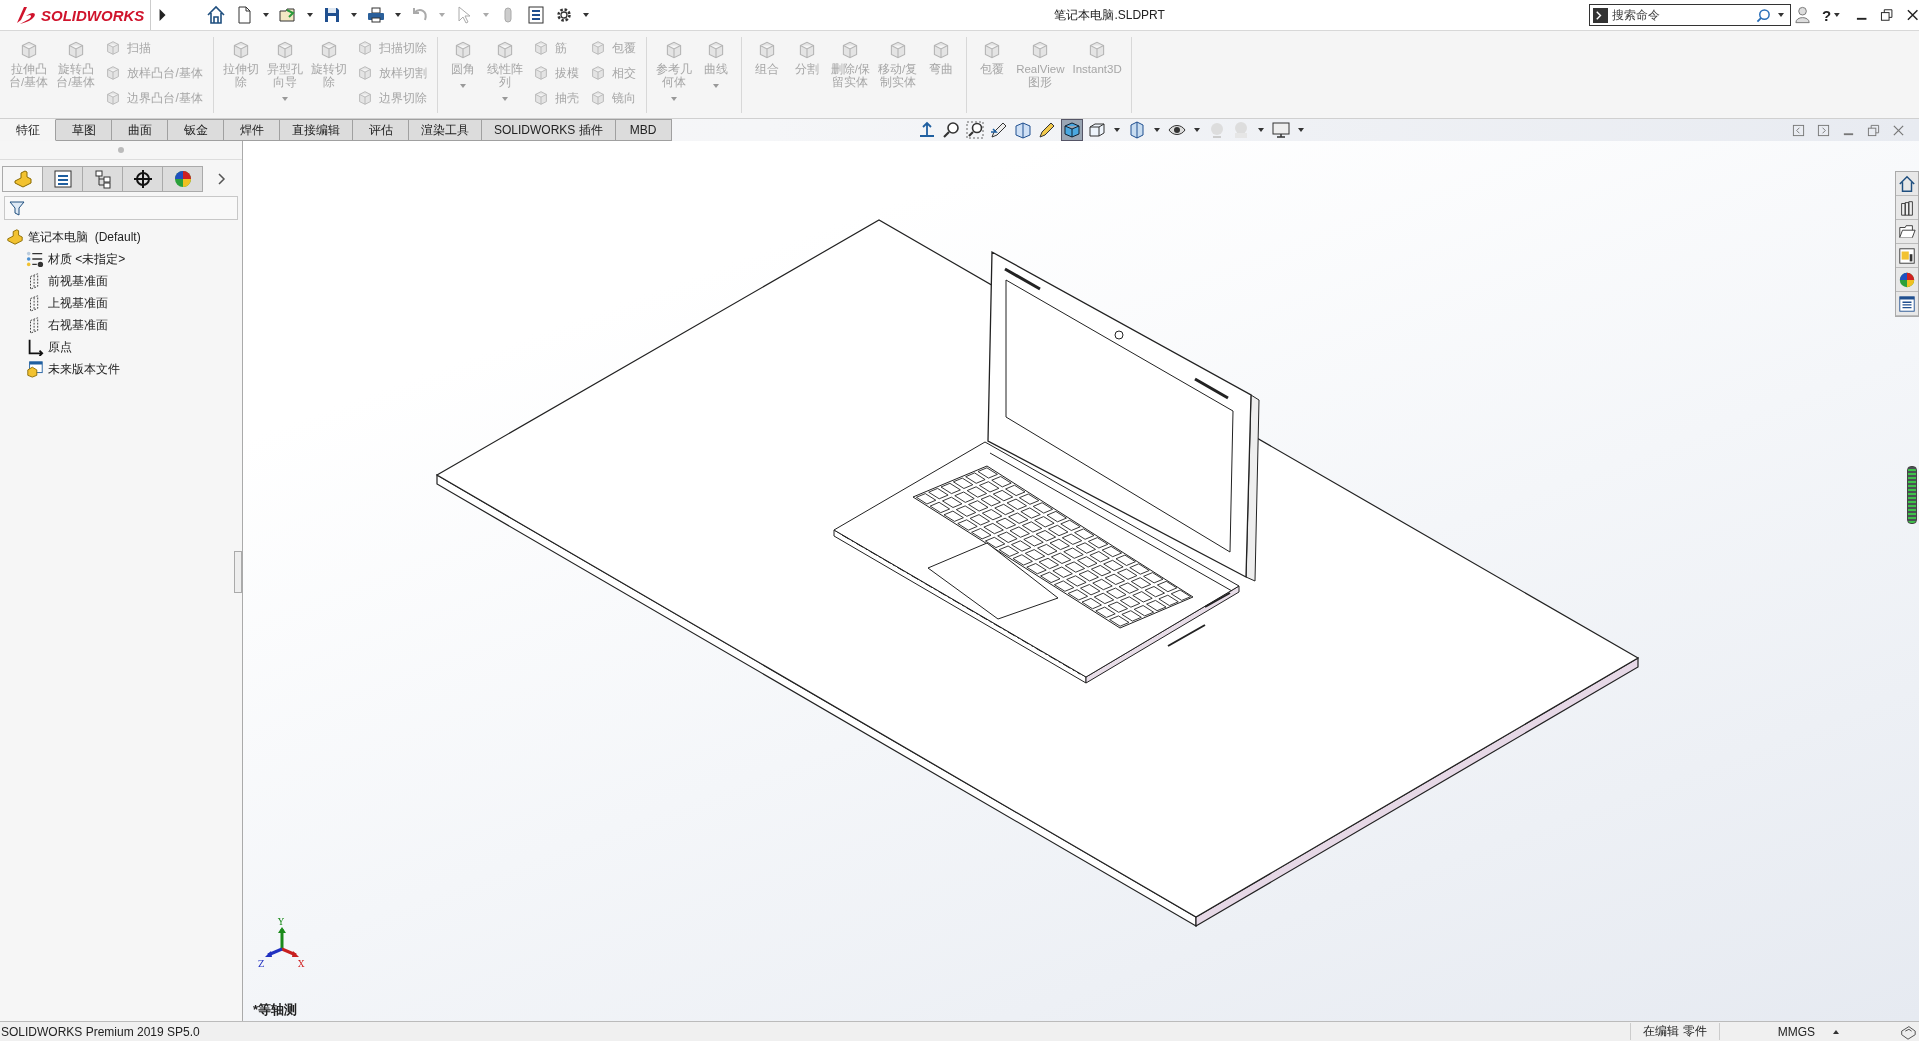 The image size is (1919, 1041). What do you see at coordinates (1600, 15) in the screenshot?
I see `command-prompt-icon` at bounding box center [1600, 15].